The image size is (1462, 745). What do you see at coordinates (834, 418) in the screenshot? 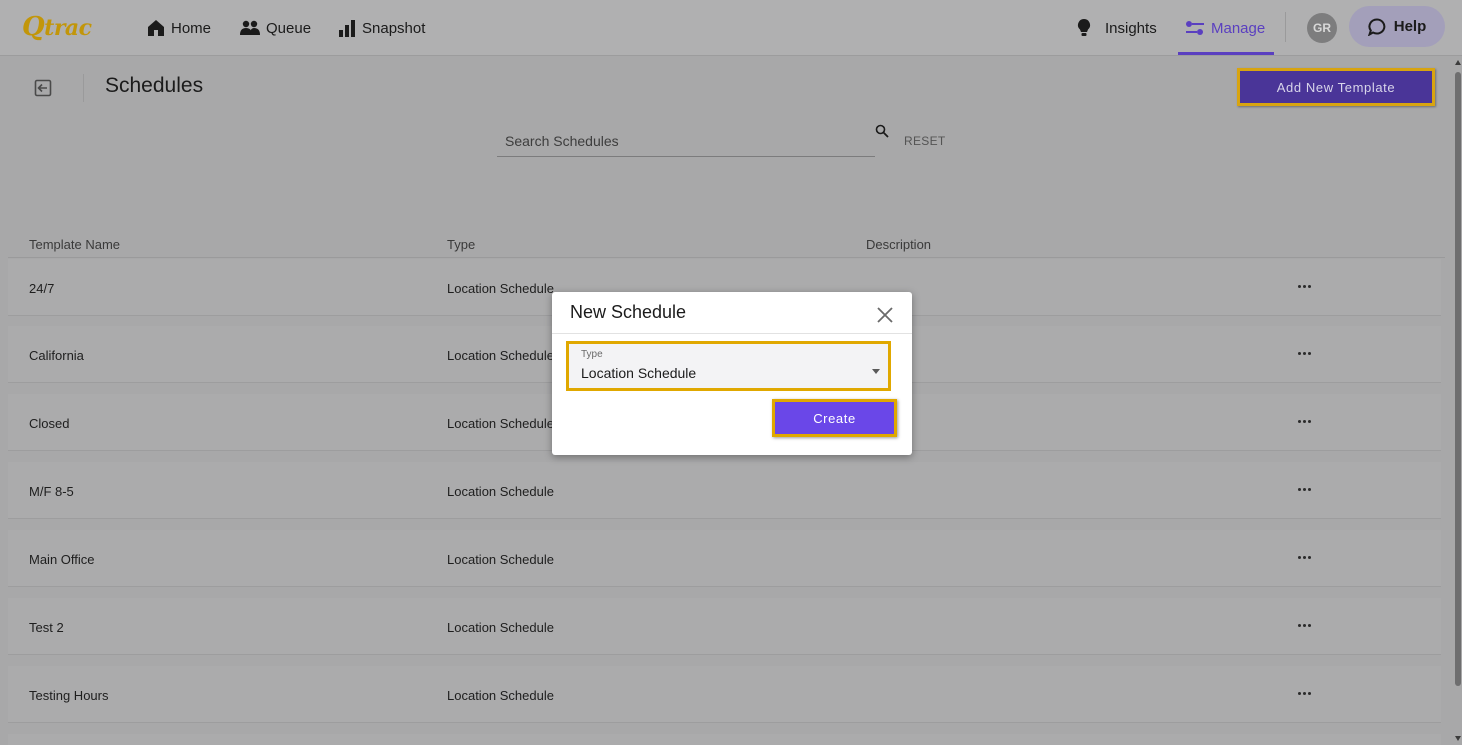
I see `create-button: Create` at bounding box center [834, 418].